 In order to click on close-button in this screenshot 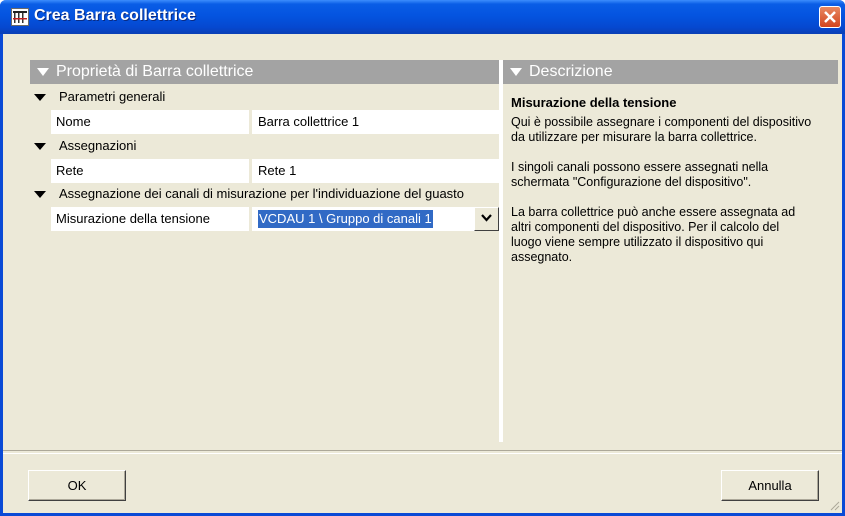, I will do `click(830, 17)`.